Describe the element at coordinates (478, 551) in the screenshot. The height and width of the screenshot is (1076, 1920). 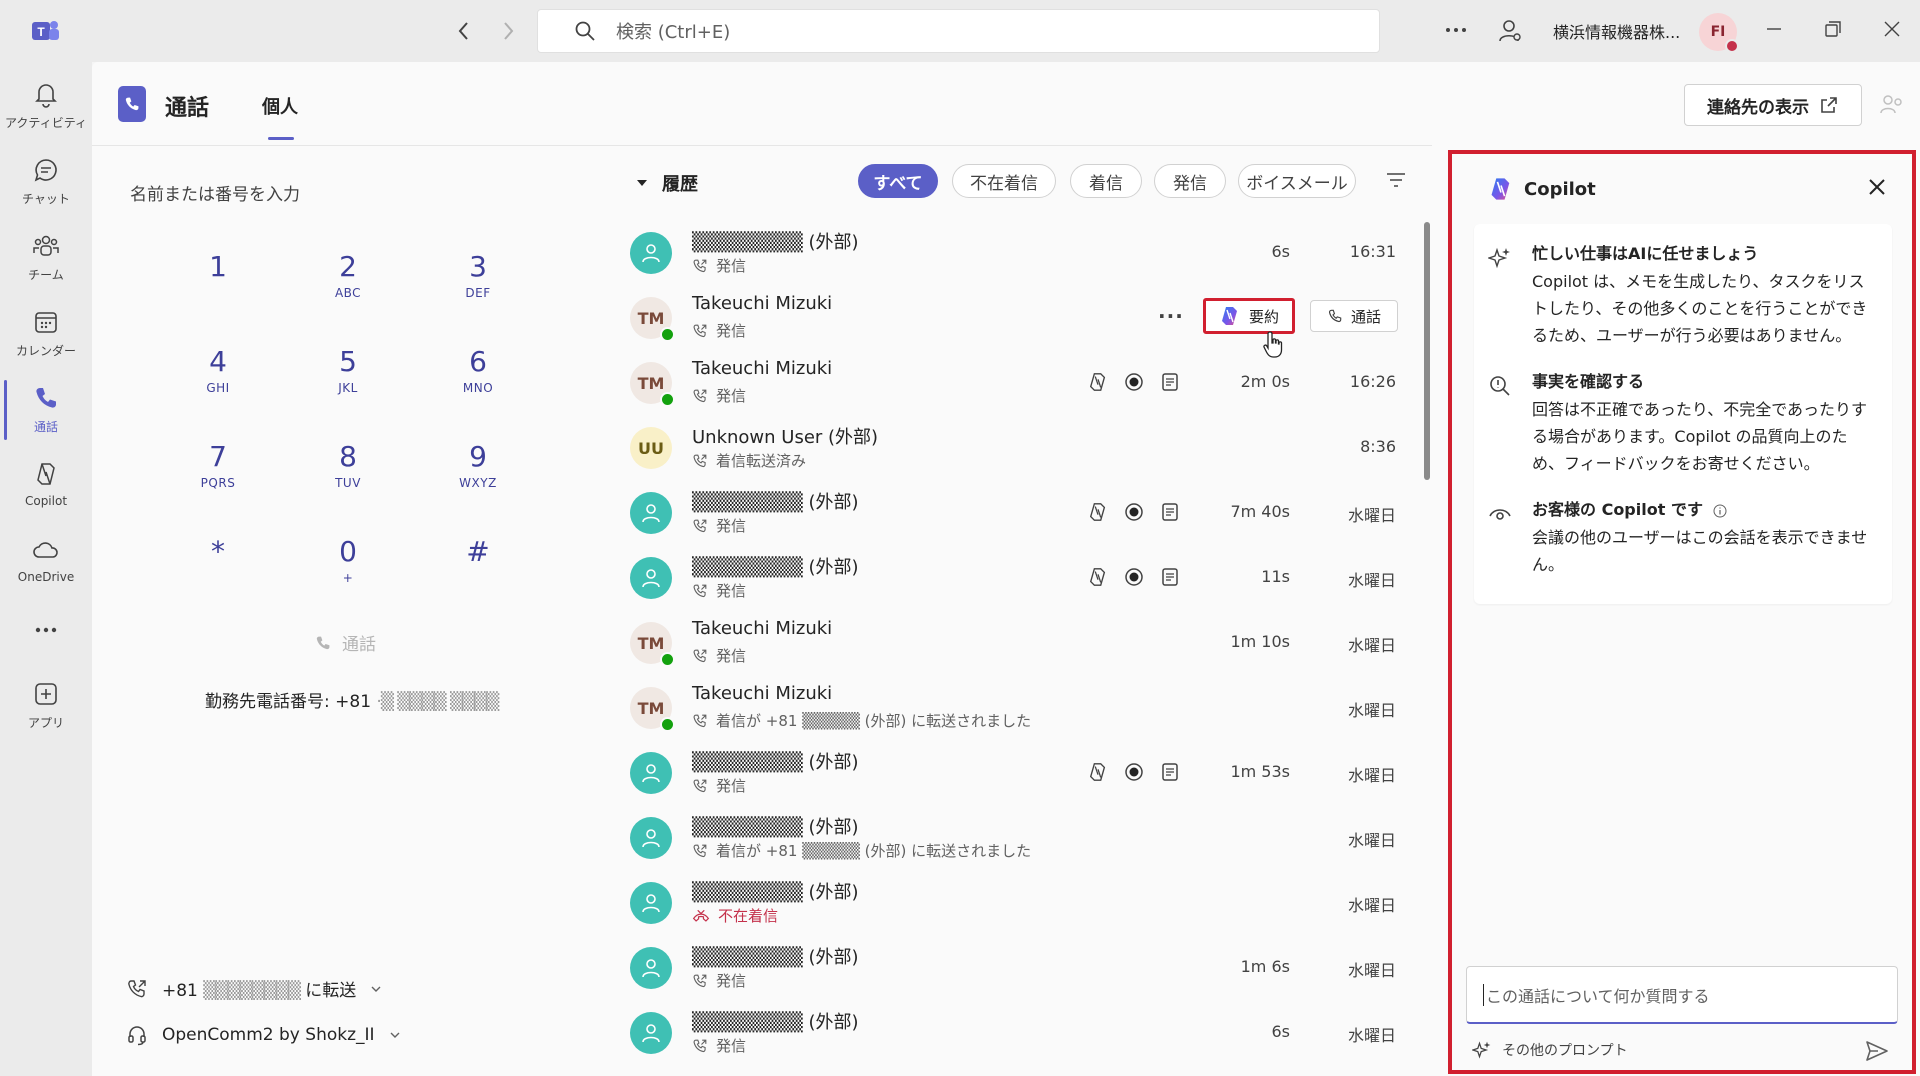
I see `key-digit: #` at that location.